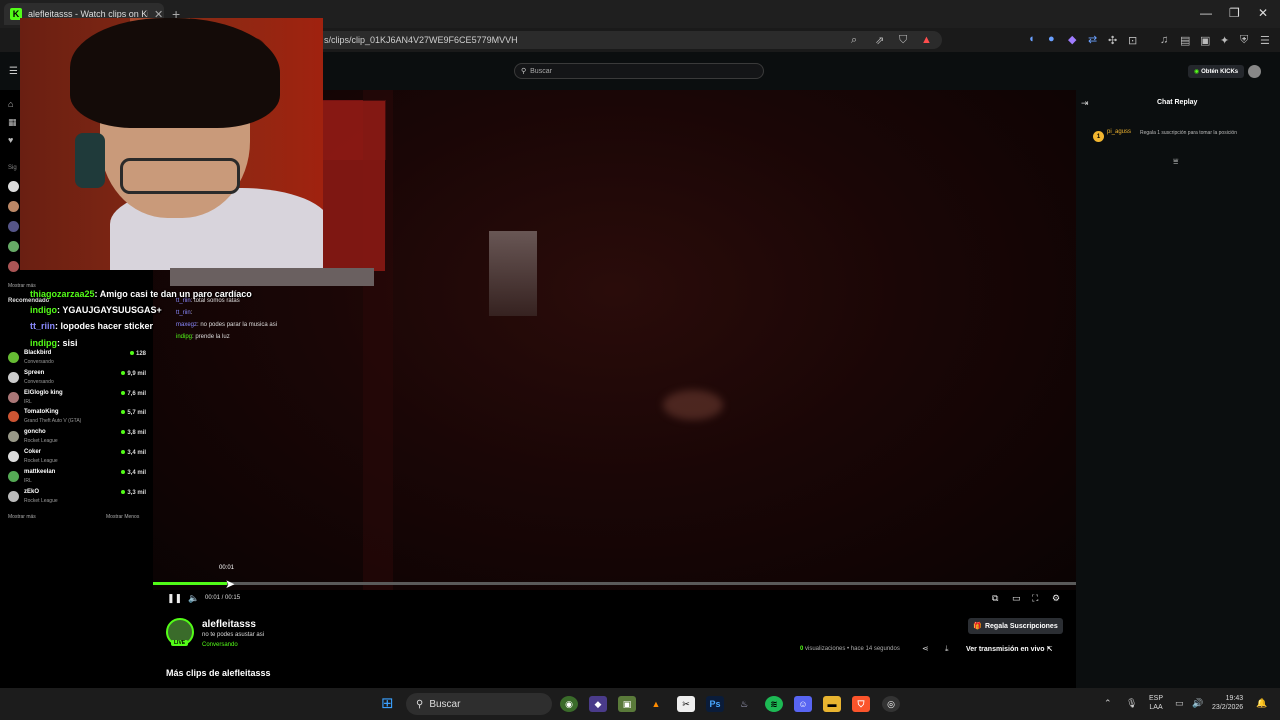 The width and height of the screenshot is (1280, 720). What do you see at coordinates (1112, 40) in the screenshot?
I see `extensions-puzzle-icon: ✣` at bounding box center [1112, 40].